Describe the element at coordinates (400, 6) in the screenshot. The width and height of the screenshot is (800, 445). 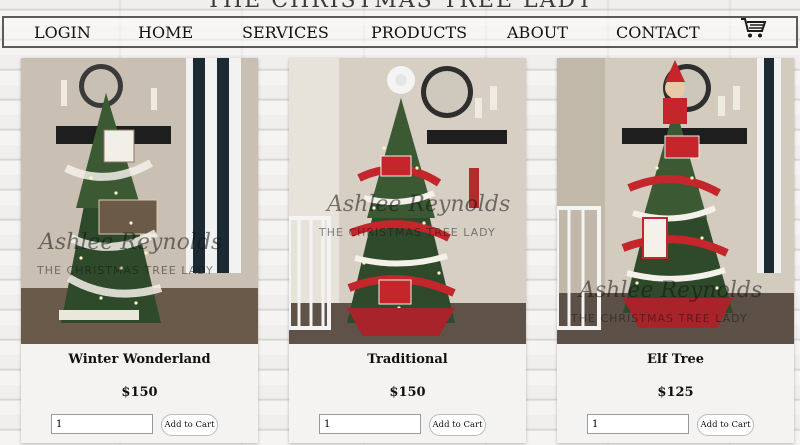
I see `site-title: THE CHRISTMAS TREE LADY` at that location.